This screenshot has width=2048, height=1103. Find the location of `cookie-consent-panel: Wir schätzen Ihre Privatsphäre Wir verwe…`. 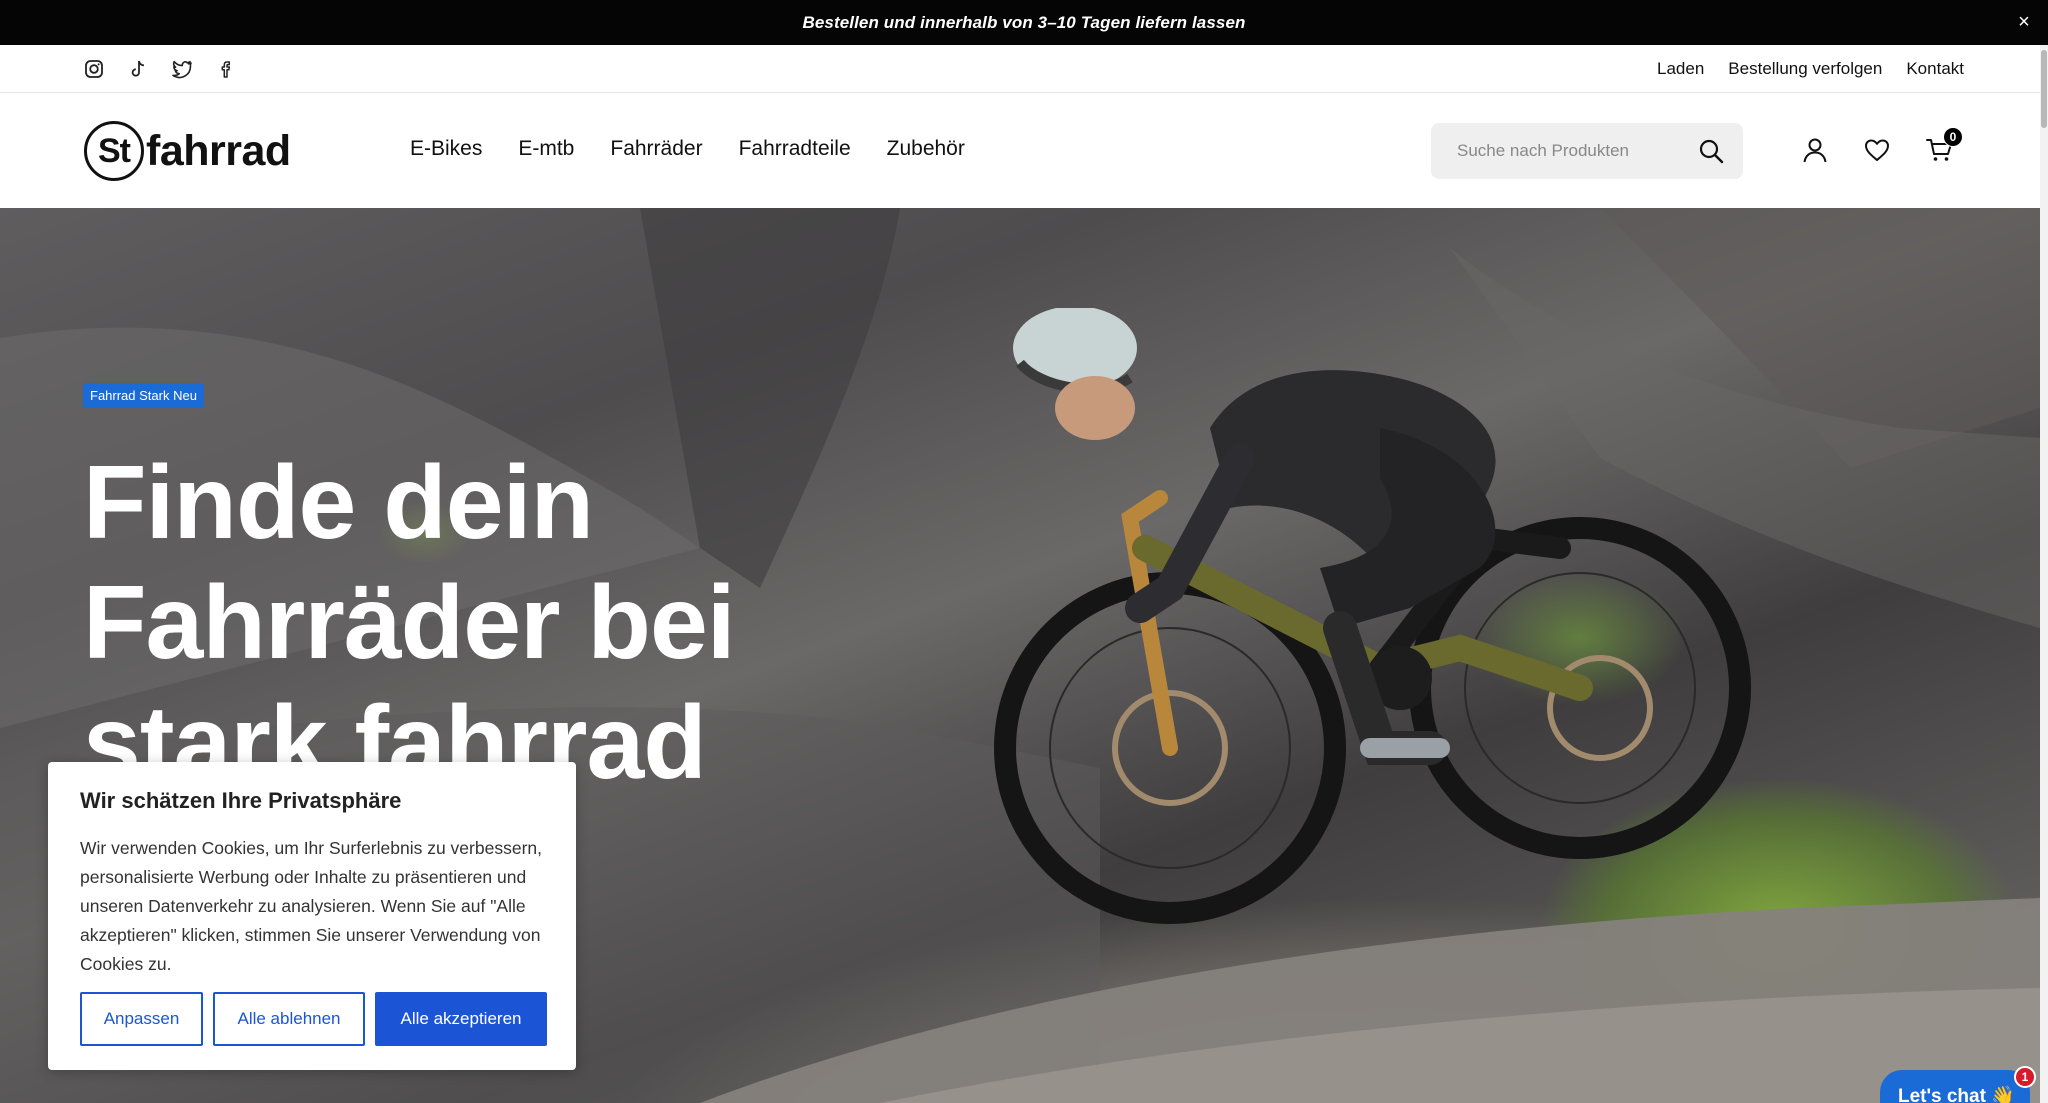

cookie-consent-panel: Wir schätzen Ihre Privatsphäre Wir verwe… is located at coordinates (312, 916).